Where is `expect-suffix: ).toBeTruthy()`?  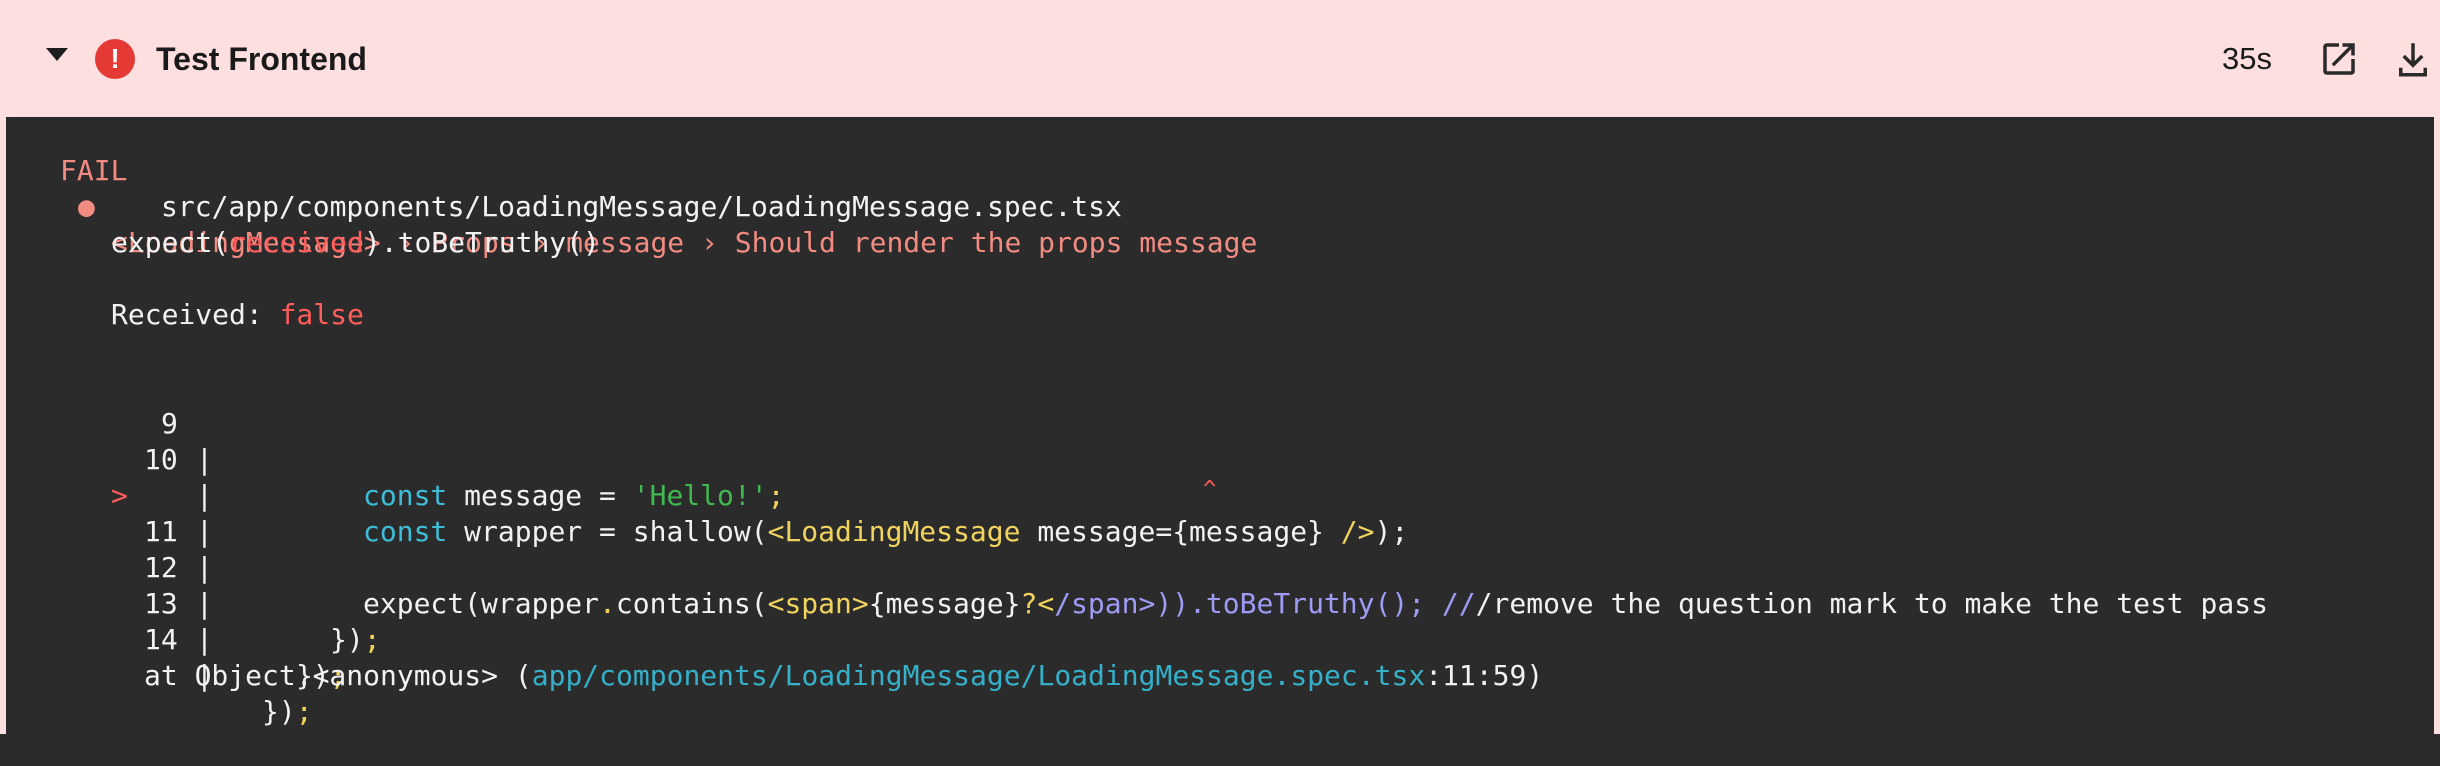 expect-suffix: ).toBeTruthy() is located at coordinates (481, 242).